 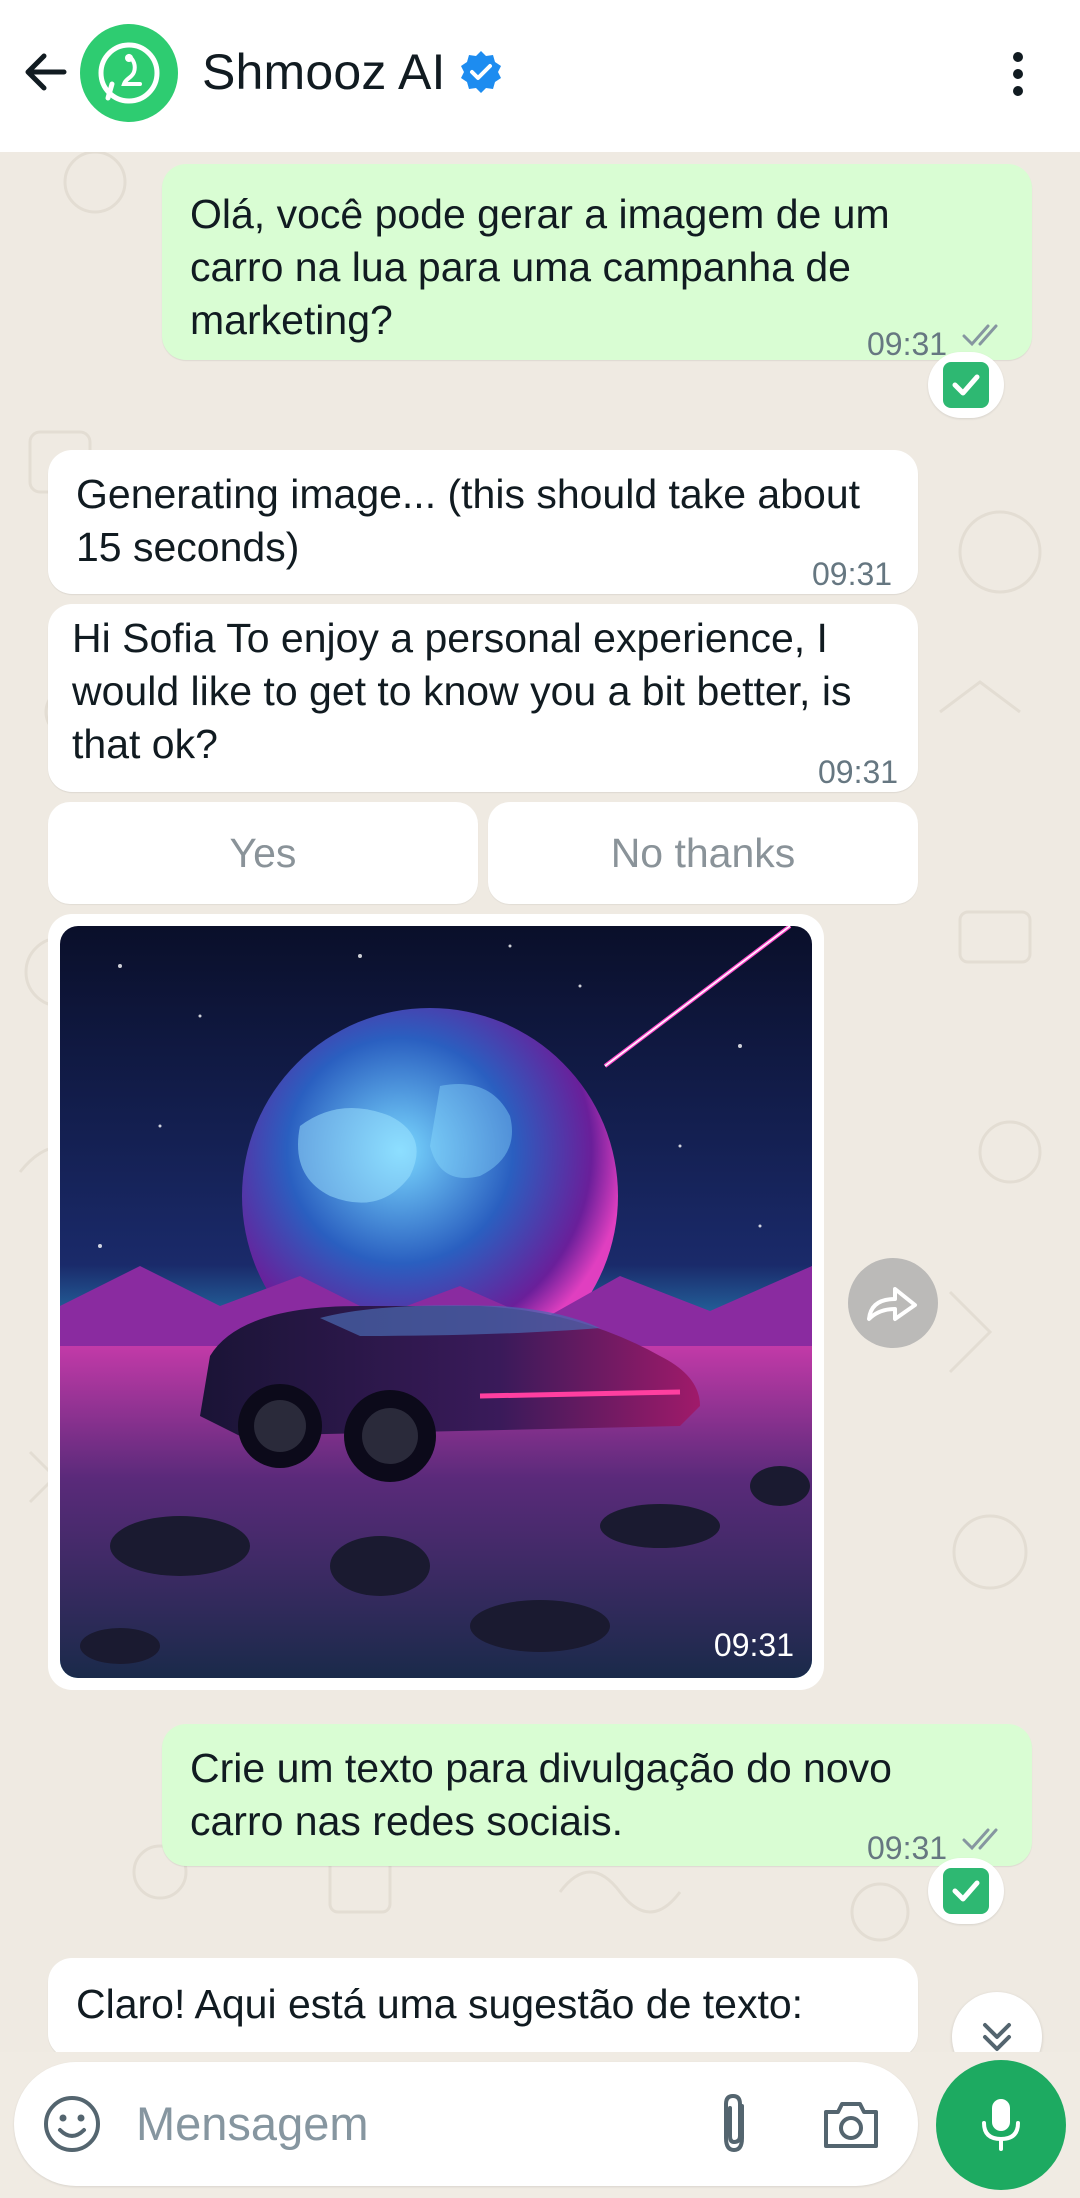 I want to click on whatsapp-avatar-icon, so click(x=129, y=73).